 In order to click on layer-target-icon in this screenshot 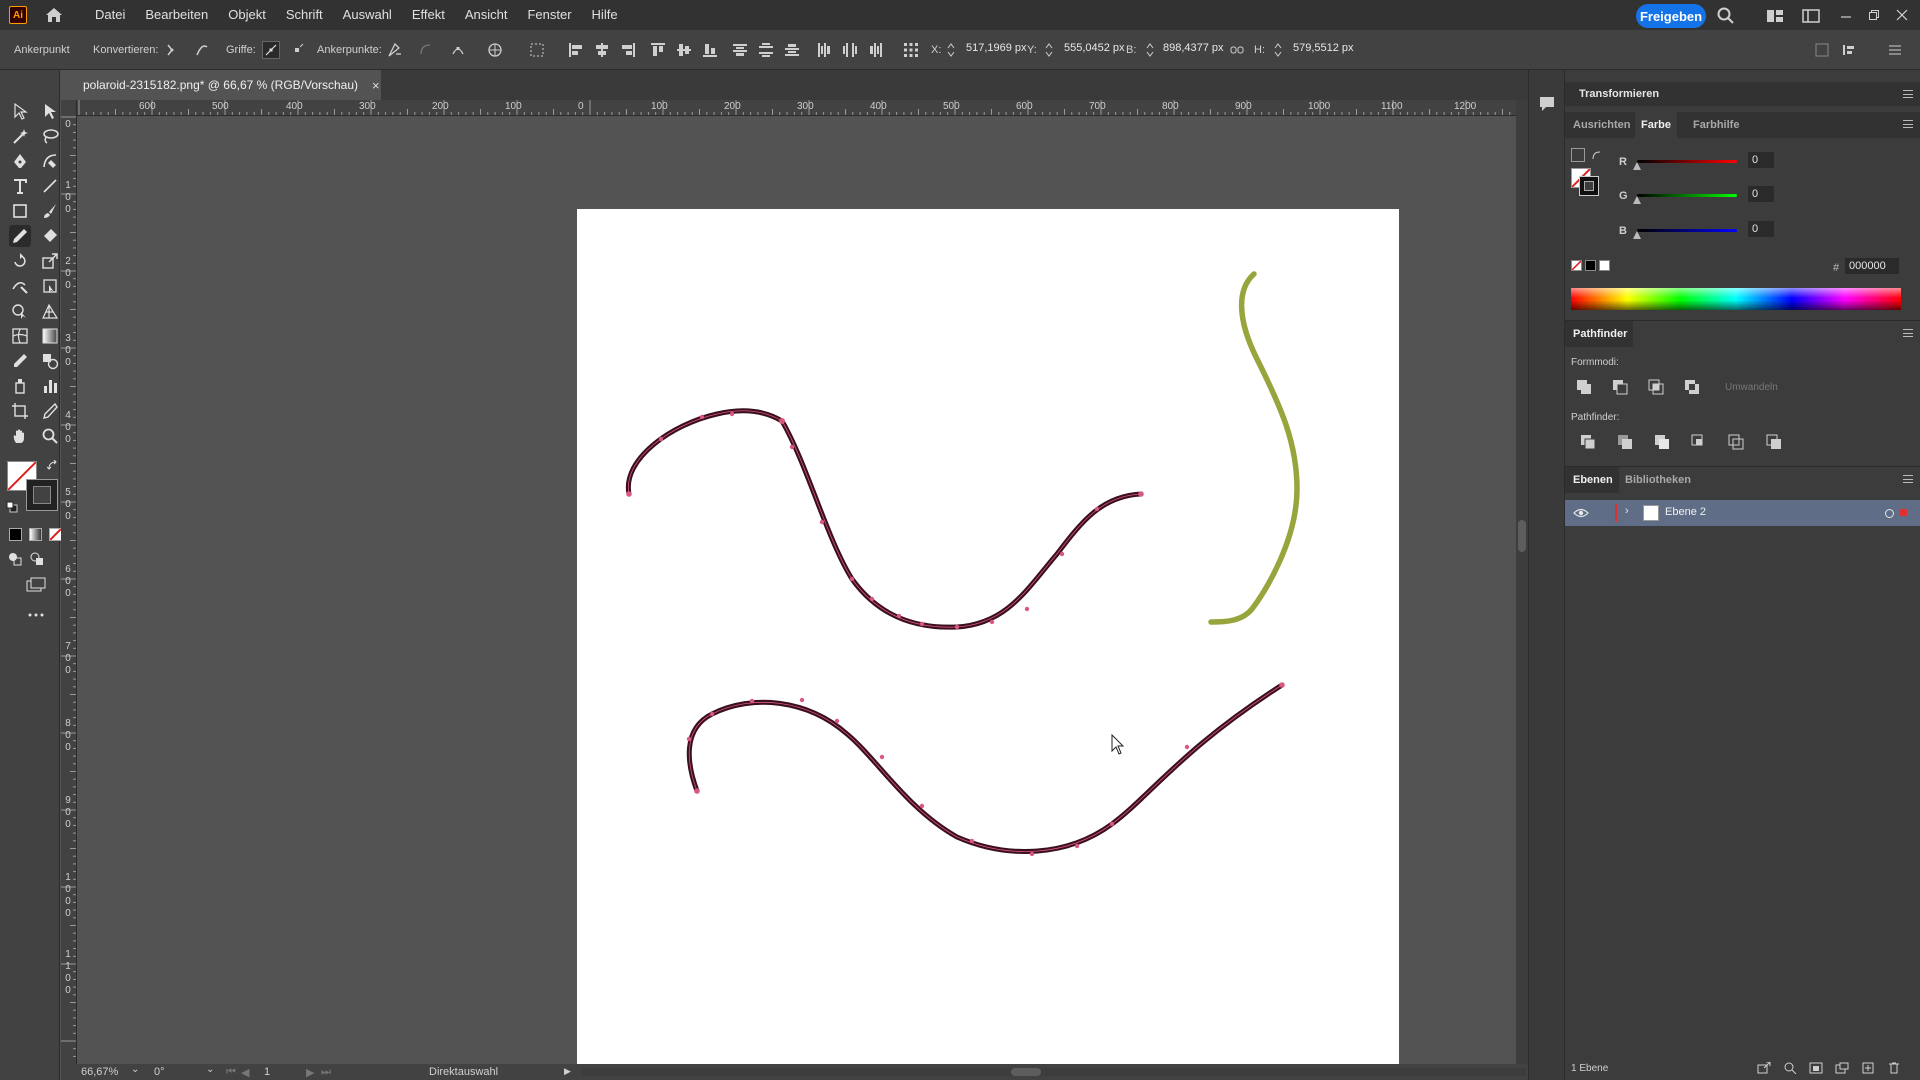, I will do `click(1889, 513)`.